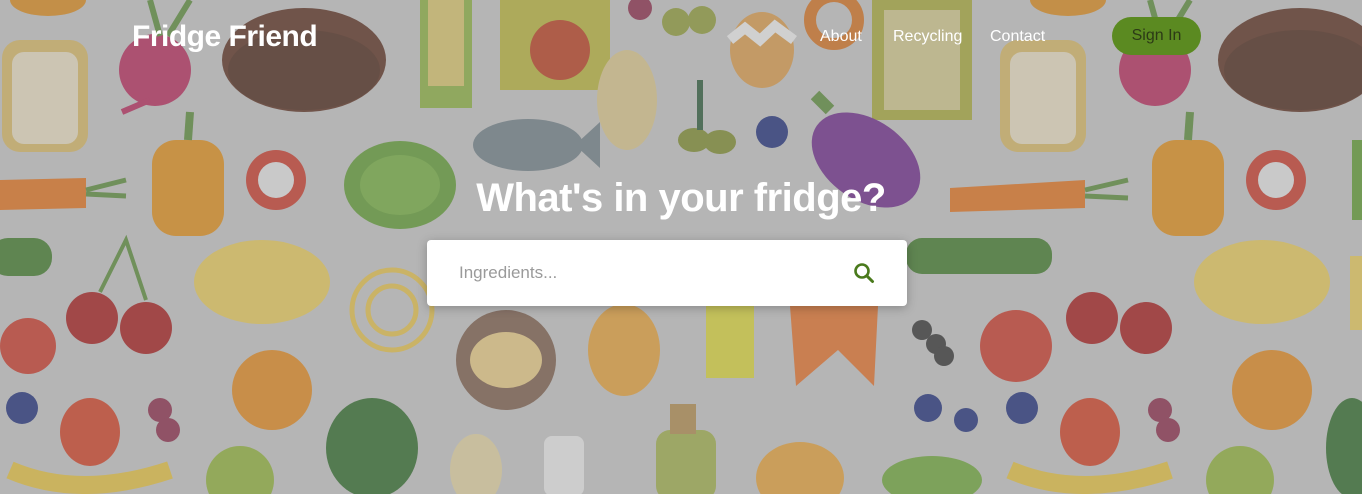  What do you see at coordinates (927, 37) in the screenshot?
I see `nav-link-recycling: Recycling` at bounding box center [927, 37].